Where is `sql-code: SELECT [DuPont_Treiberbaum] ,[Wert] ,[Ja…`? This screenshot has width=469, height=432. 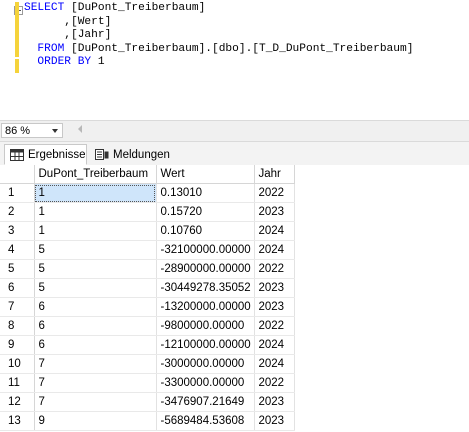
sql-code: SELECT [DuPont_Treiberbaum] ,[Wert] ,[Ja… is located at coordinates (218, 36).